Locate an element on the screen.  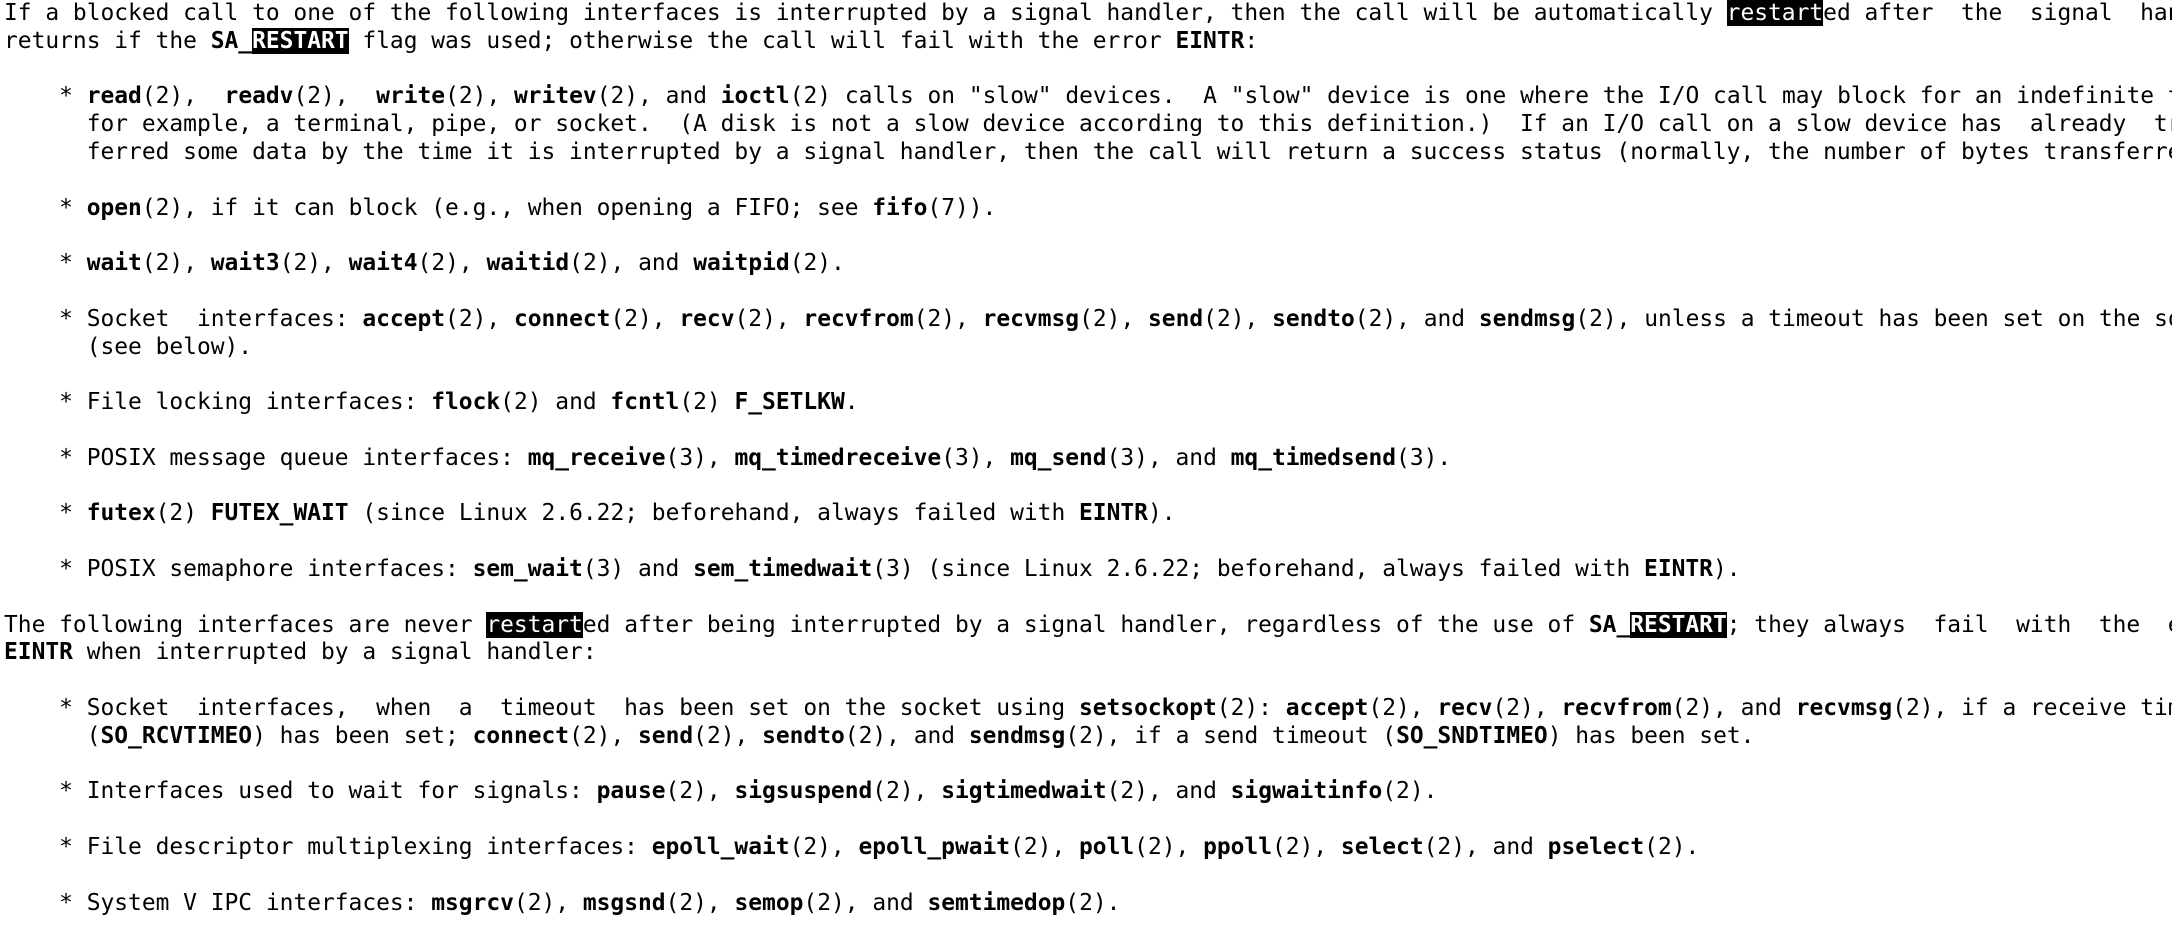
bold-term: poll is located at coordinates (1107, 846).